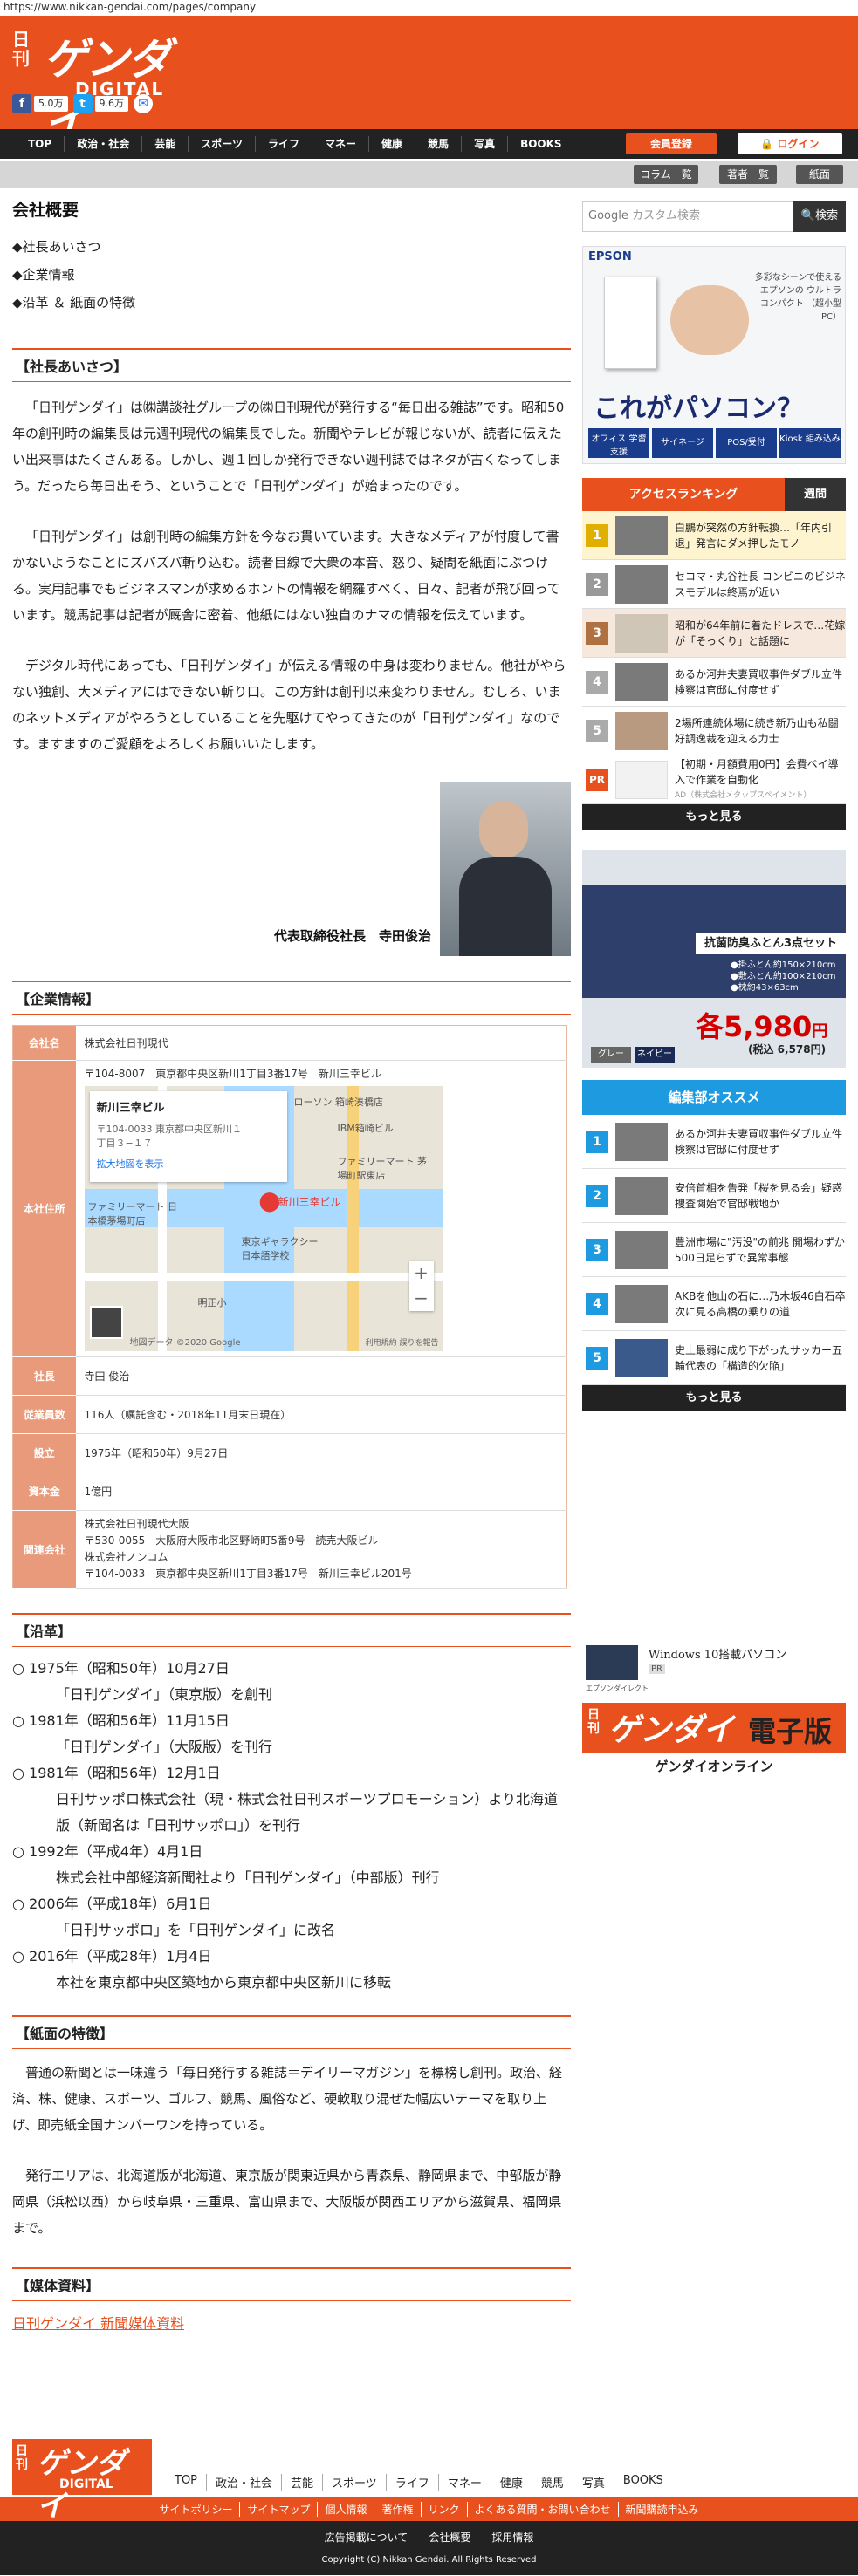 The width and height of the screenshot is (858, 2576). Describe the element at coordinates (164, 1694) in the screenshot. I see `history-desc: 「日刊ゲンダイ」（東京版）を創刊` at that location.